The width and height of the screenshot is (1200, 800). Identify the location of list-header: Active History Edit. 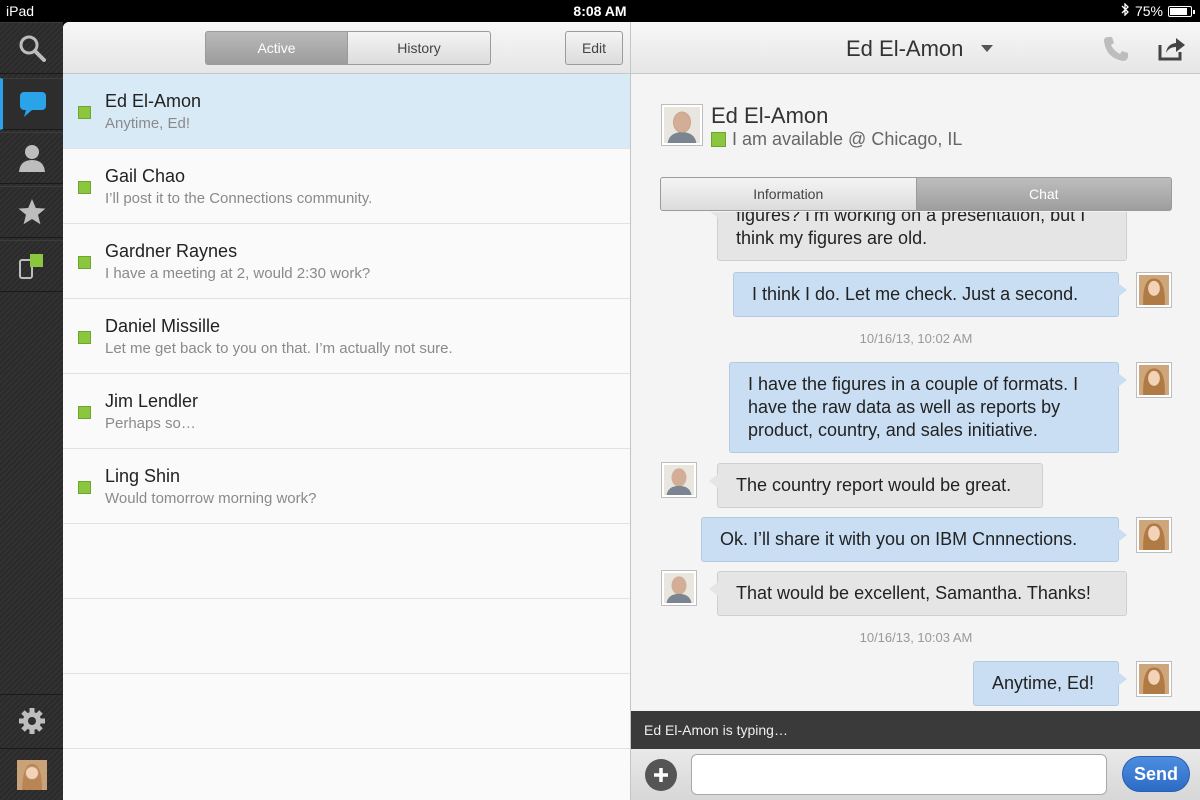
(346, 48).